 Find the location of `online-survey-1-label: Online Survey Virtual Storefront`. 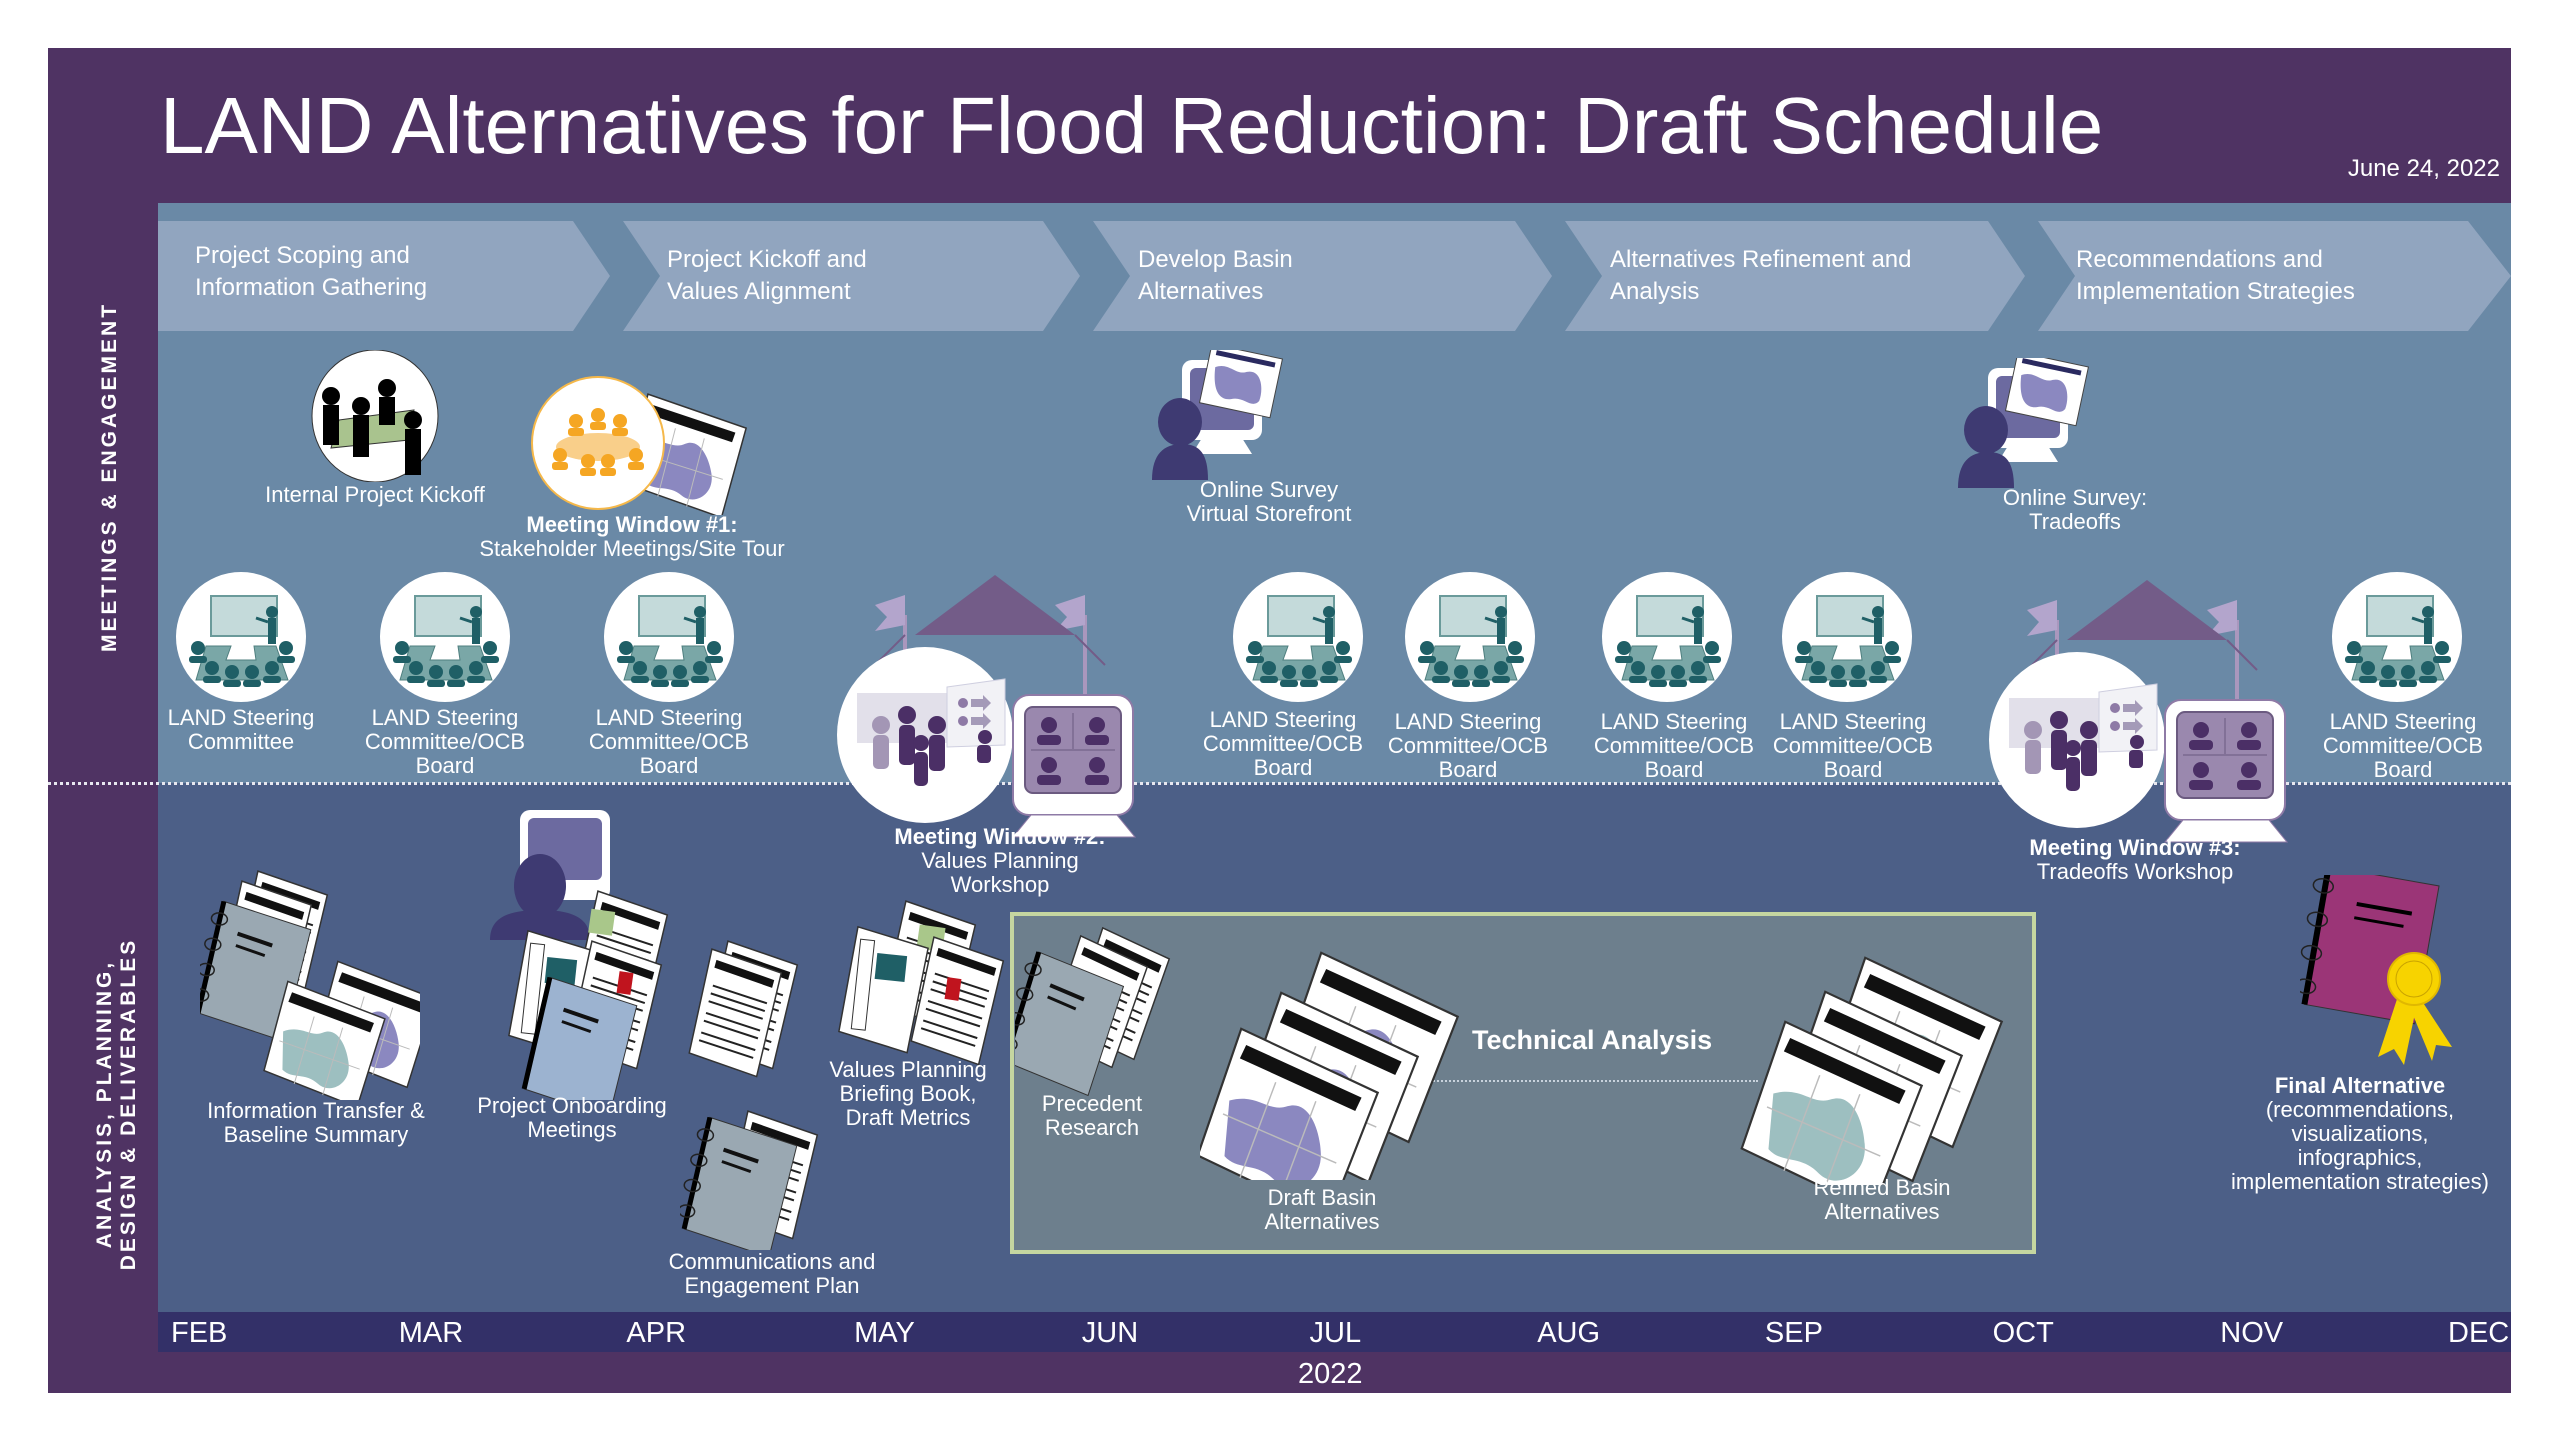

online-survey-1-label: Online Survey Virtual Storefront is located at coordinates (1269, 502).